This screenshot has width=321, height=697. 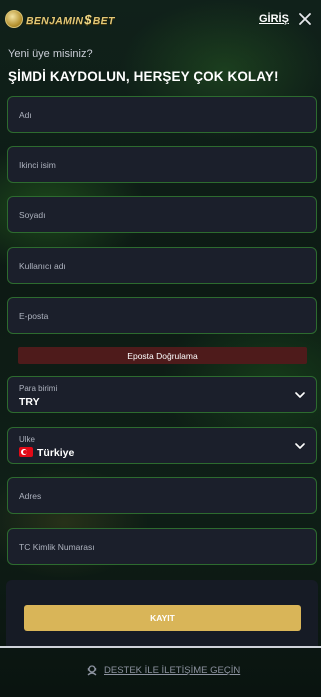 What do you see at coordinates (162, 315) in the screenshot?
I see `email-field: E-posta` at bounding box center [162, 315].